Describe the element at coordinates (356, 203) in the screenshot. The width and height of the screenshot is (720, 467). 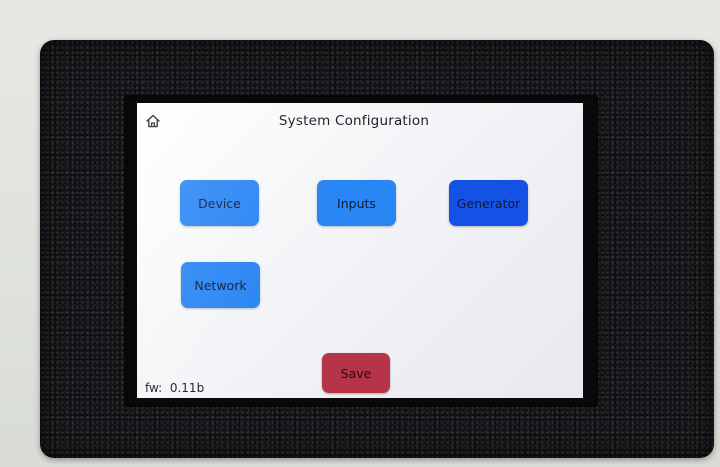
I see `inputs-button: Inputs` at that location.